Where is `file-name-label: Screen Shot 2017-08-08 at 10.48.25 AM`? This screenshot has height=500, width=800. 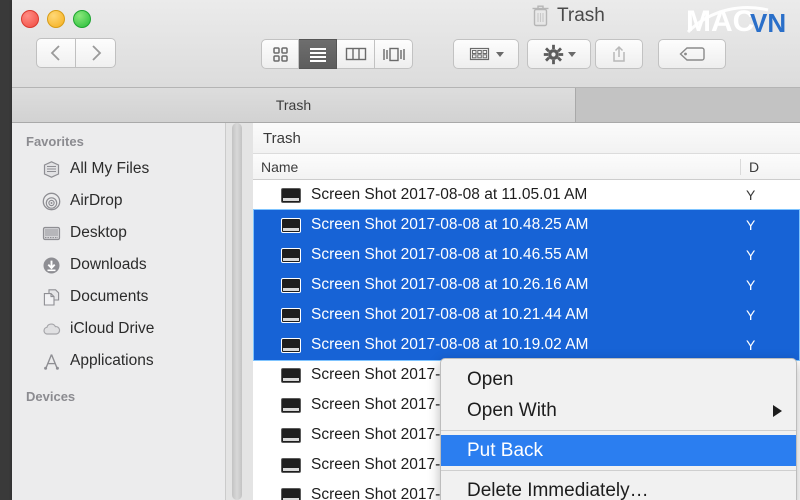
file-name-label: Screen Shot 2017-08-08 at 10.48.25 AM is located at coordinates (450, 224).